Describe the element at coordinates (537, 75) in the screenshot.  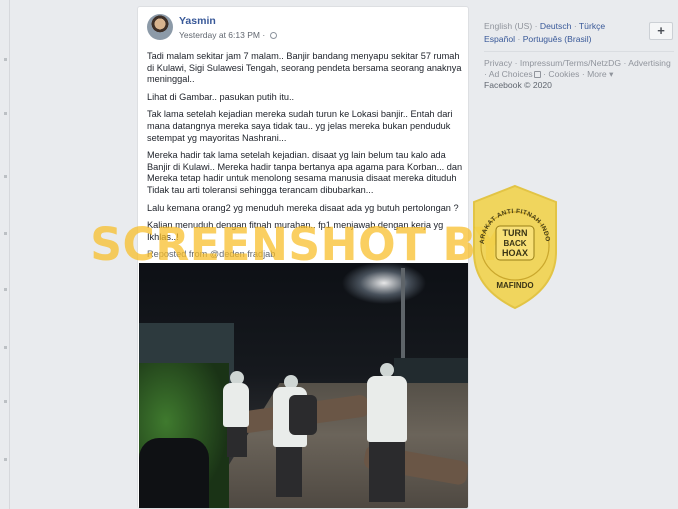
I see `adchoices-icon` at that location.